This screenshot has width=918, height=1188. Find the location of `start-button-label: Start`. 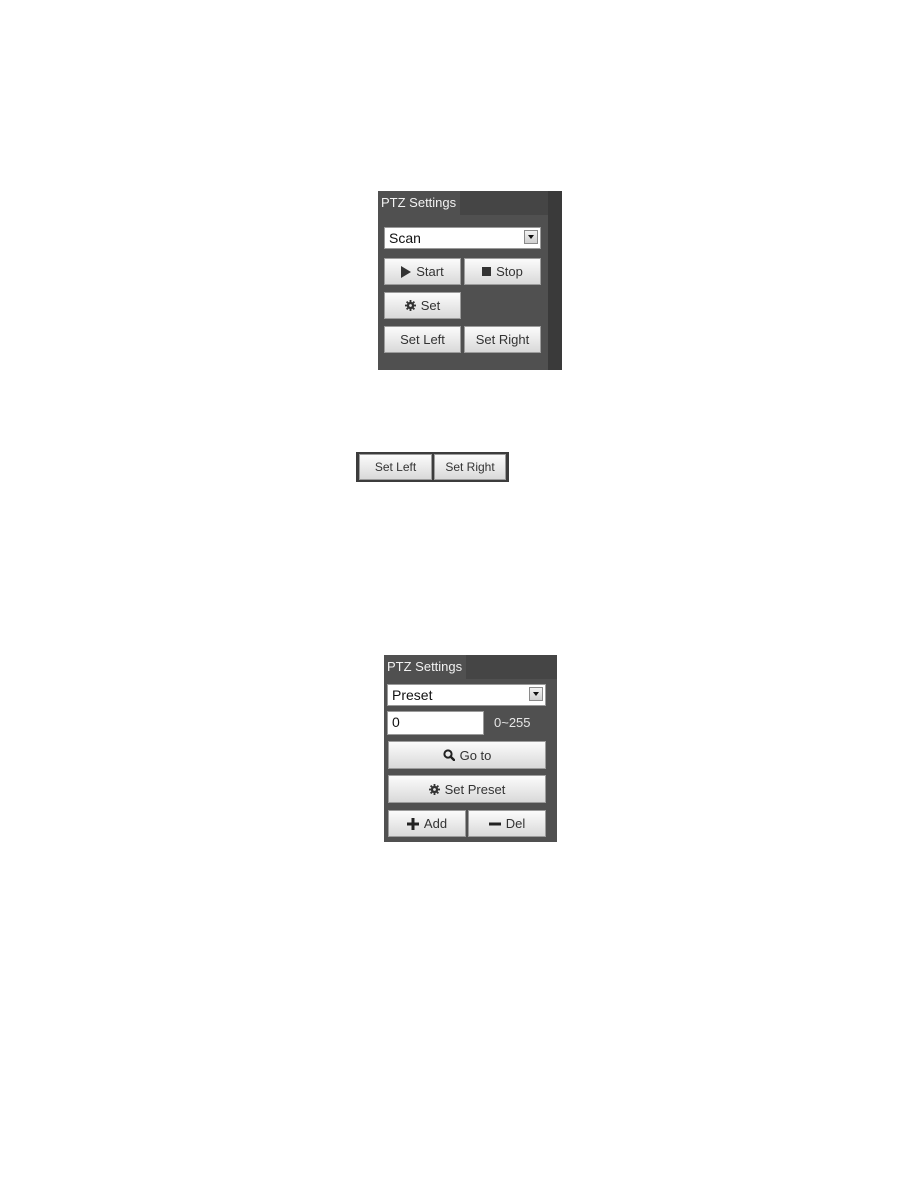

start-button-label: Start is located at coordinates (430, 271).